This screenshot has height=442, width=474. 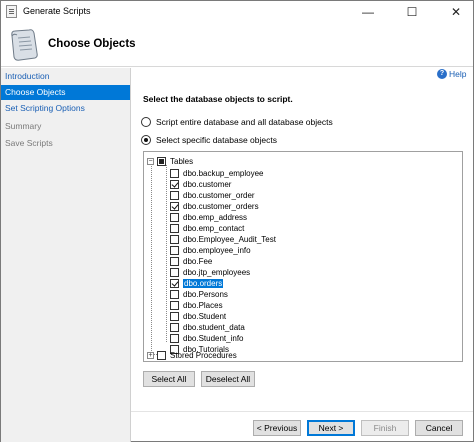 What do you see at coordinates (205, 316) in the screenshot?
I see `tree-item-label: dbo.Student` at bounding box center [205, 316].